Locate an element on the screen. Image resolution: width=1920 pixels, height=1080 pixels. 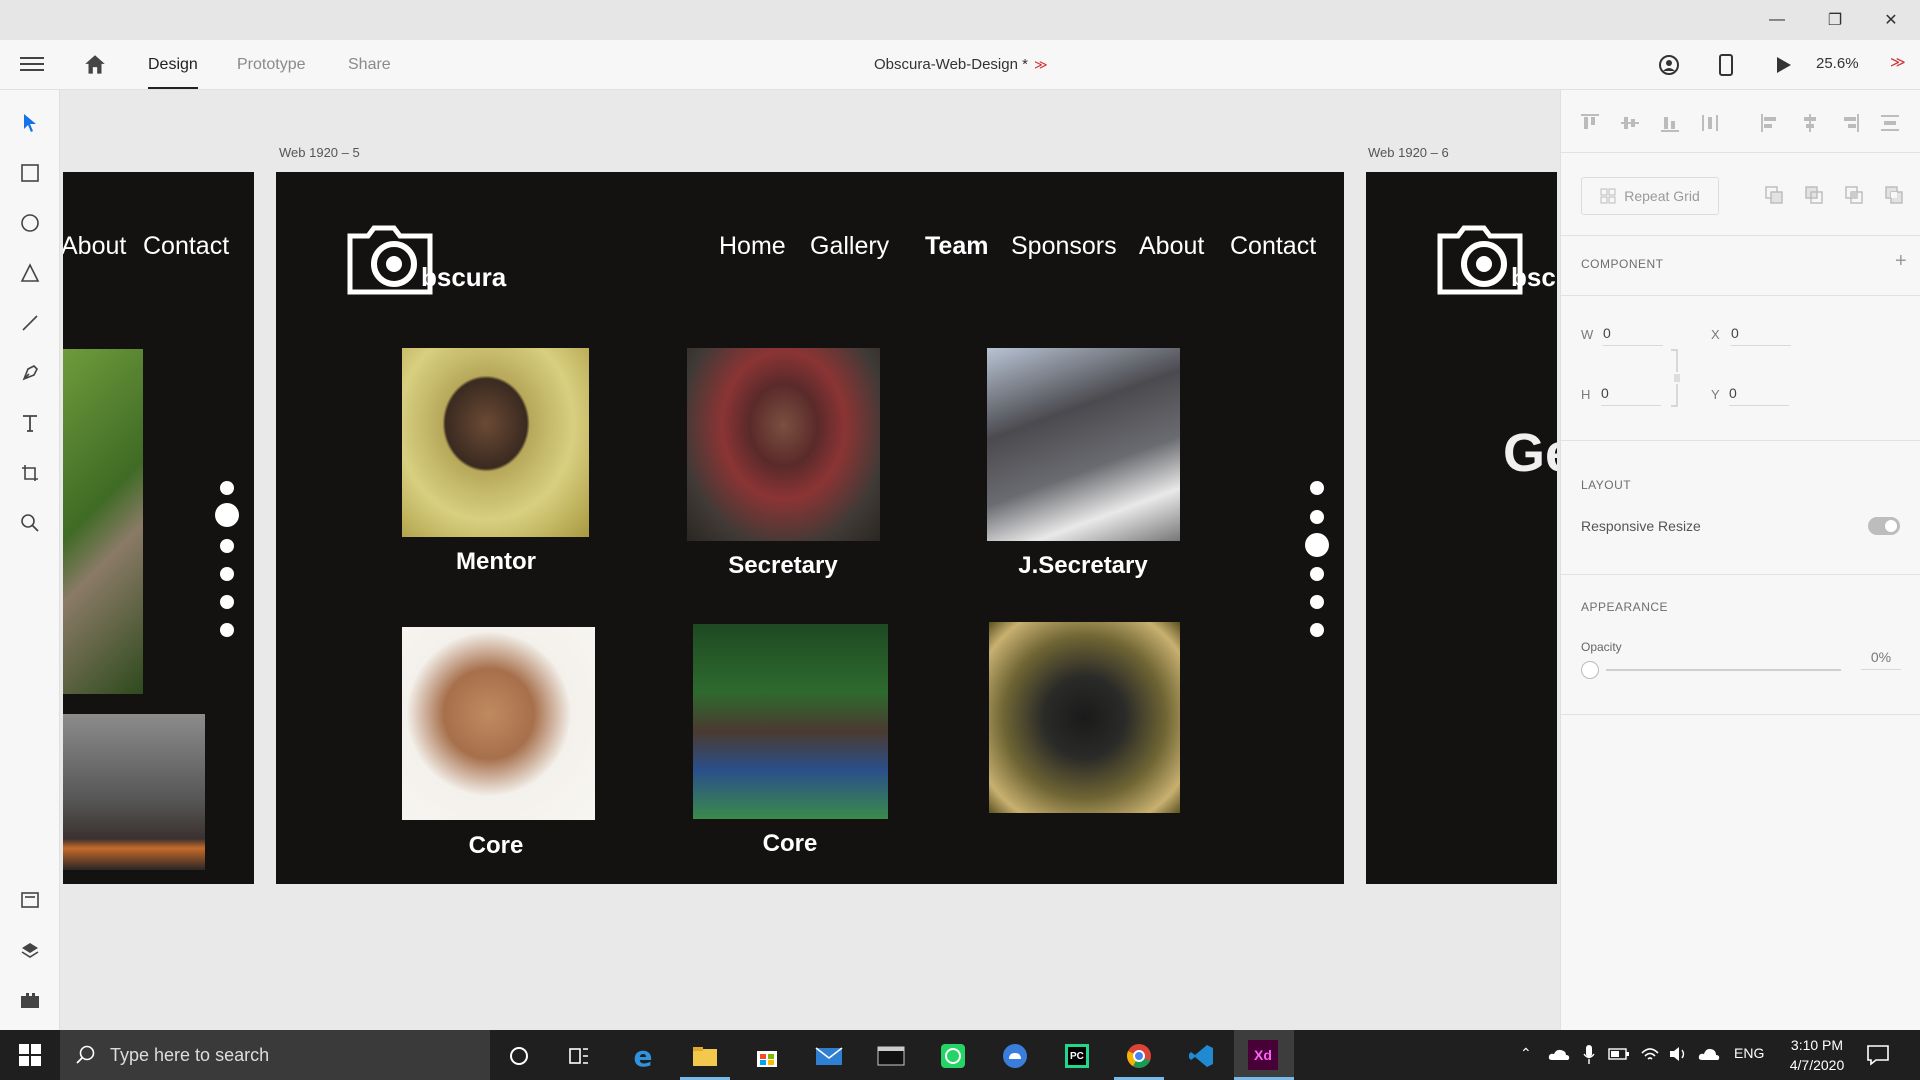
artboard-label-main: Web 1920 – 5 is located at coordinates (319, 152).